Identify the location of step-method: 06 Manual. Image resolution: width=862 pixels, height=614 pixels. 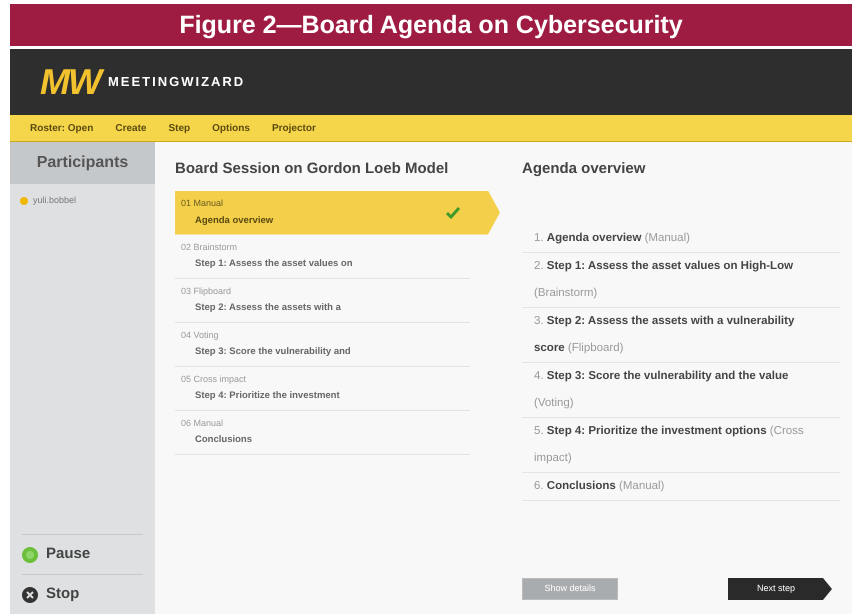
(202, 423).